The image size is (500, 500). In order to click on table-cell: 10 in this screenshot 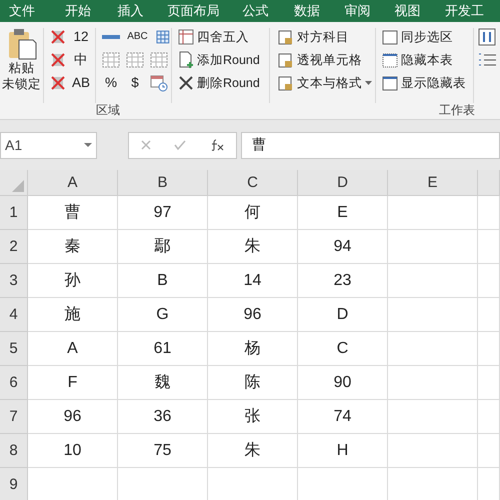, I will do `click(73, 451)`.